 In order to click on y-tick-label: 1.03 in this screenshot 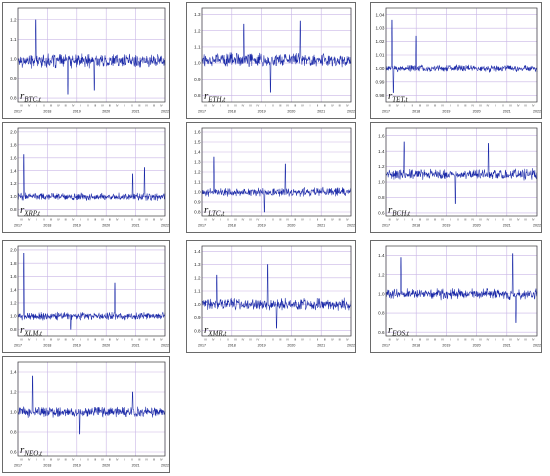, I will do `click(380, 28)`.